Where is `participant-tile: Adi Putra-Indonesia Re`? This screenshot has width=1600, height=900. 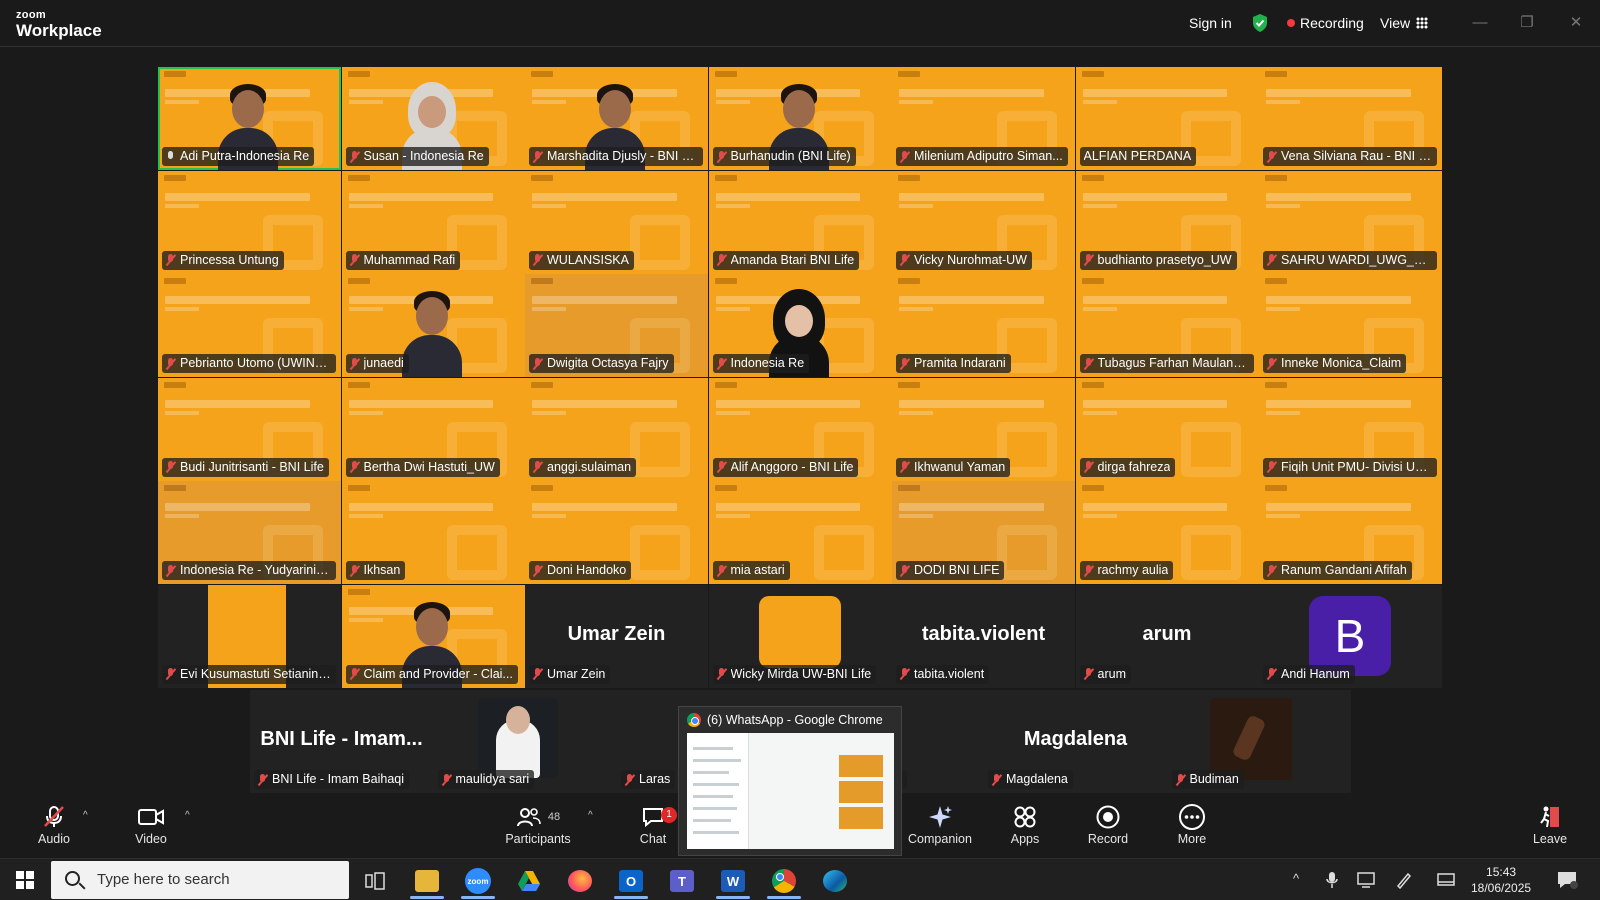
participant-tile: Adi Putra-Indonesia Re is located at coordinates (249, 118).